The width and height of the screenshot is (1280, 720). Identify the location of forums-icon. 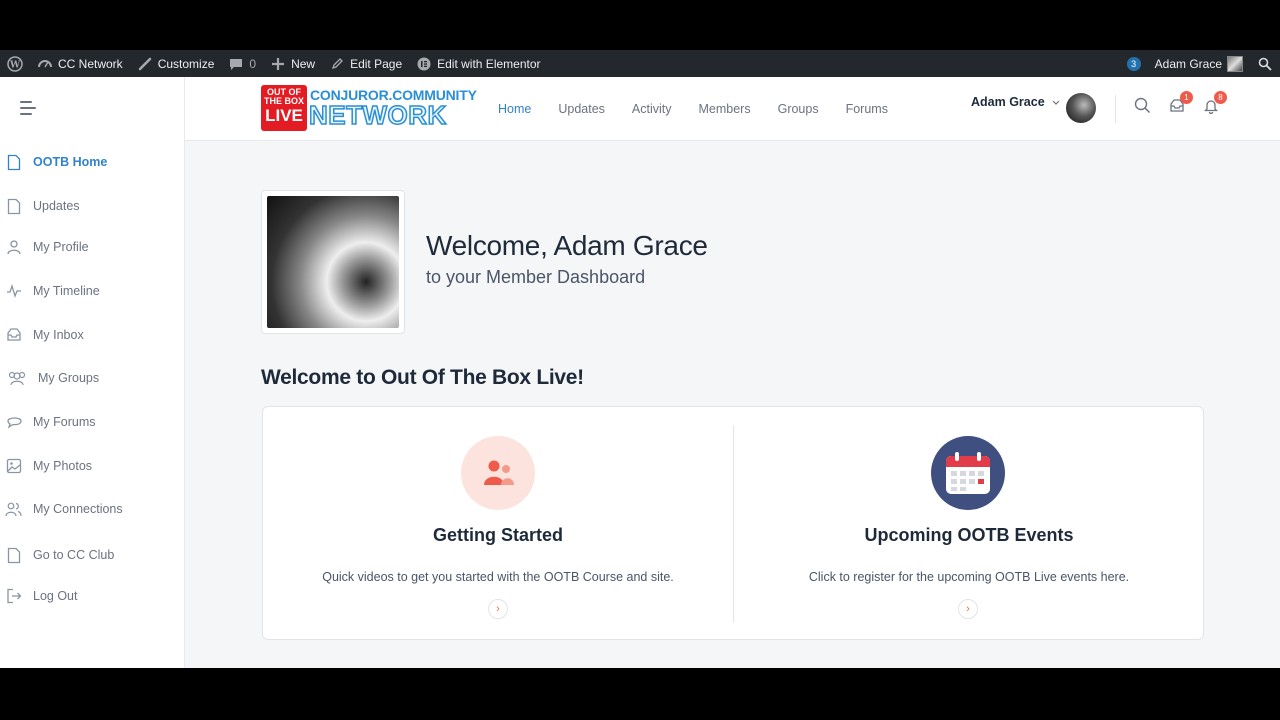
(14, 422).